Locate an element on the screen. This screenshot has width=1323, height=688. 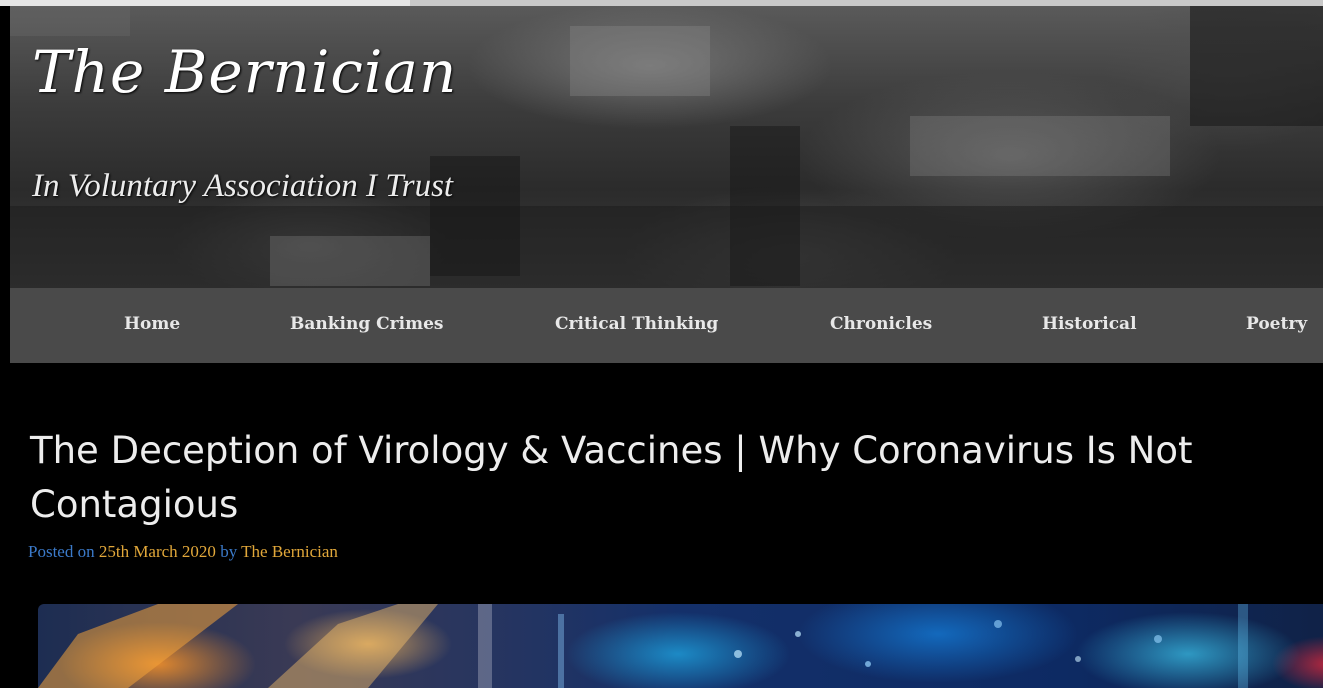
nav-item-poetry: Poetry is located at coordinates (1276, 324).